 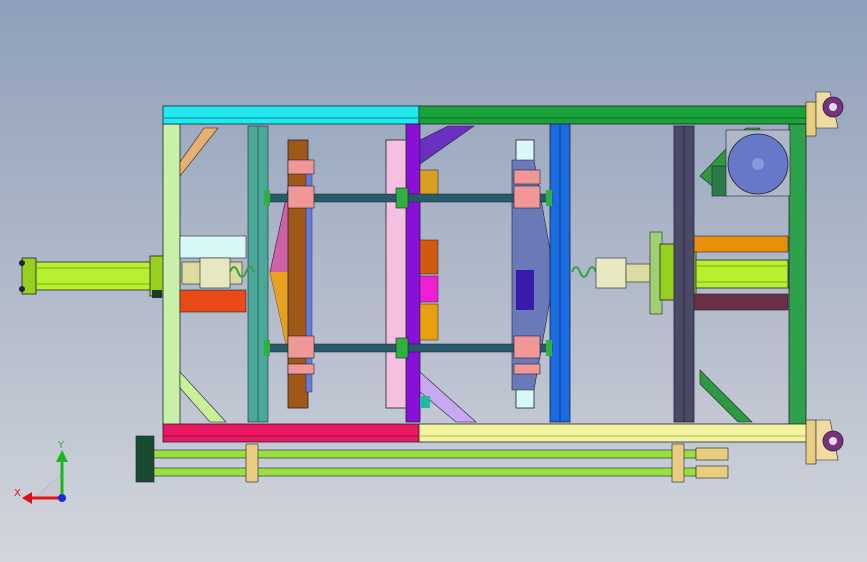 I want to click on triad-z-axis, so click(x=62, y=498).